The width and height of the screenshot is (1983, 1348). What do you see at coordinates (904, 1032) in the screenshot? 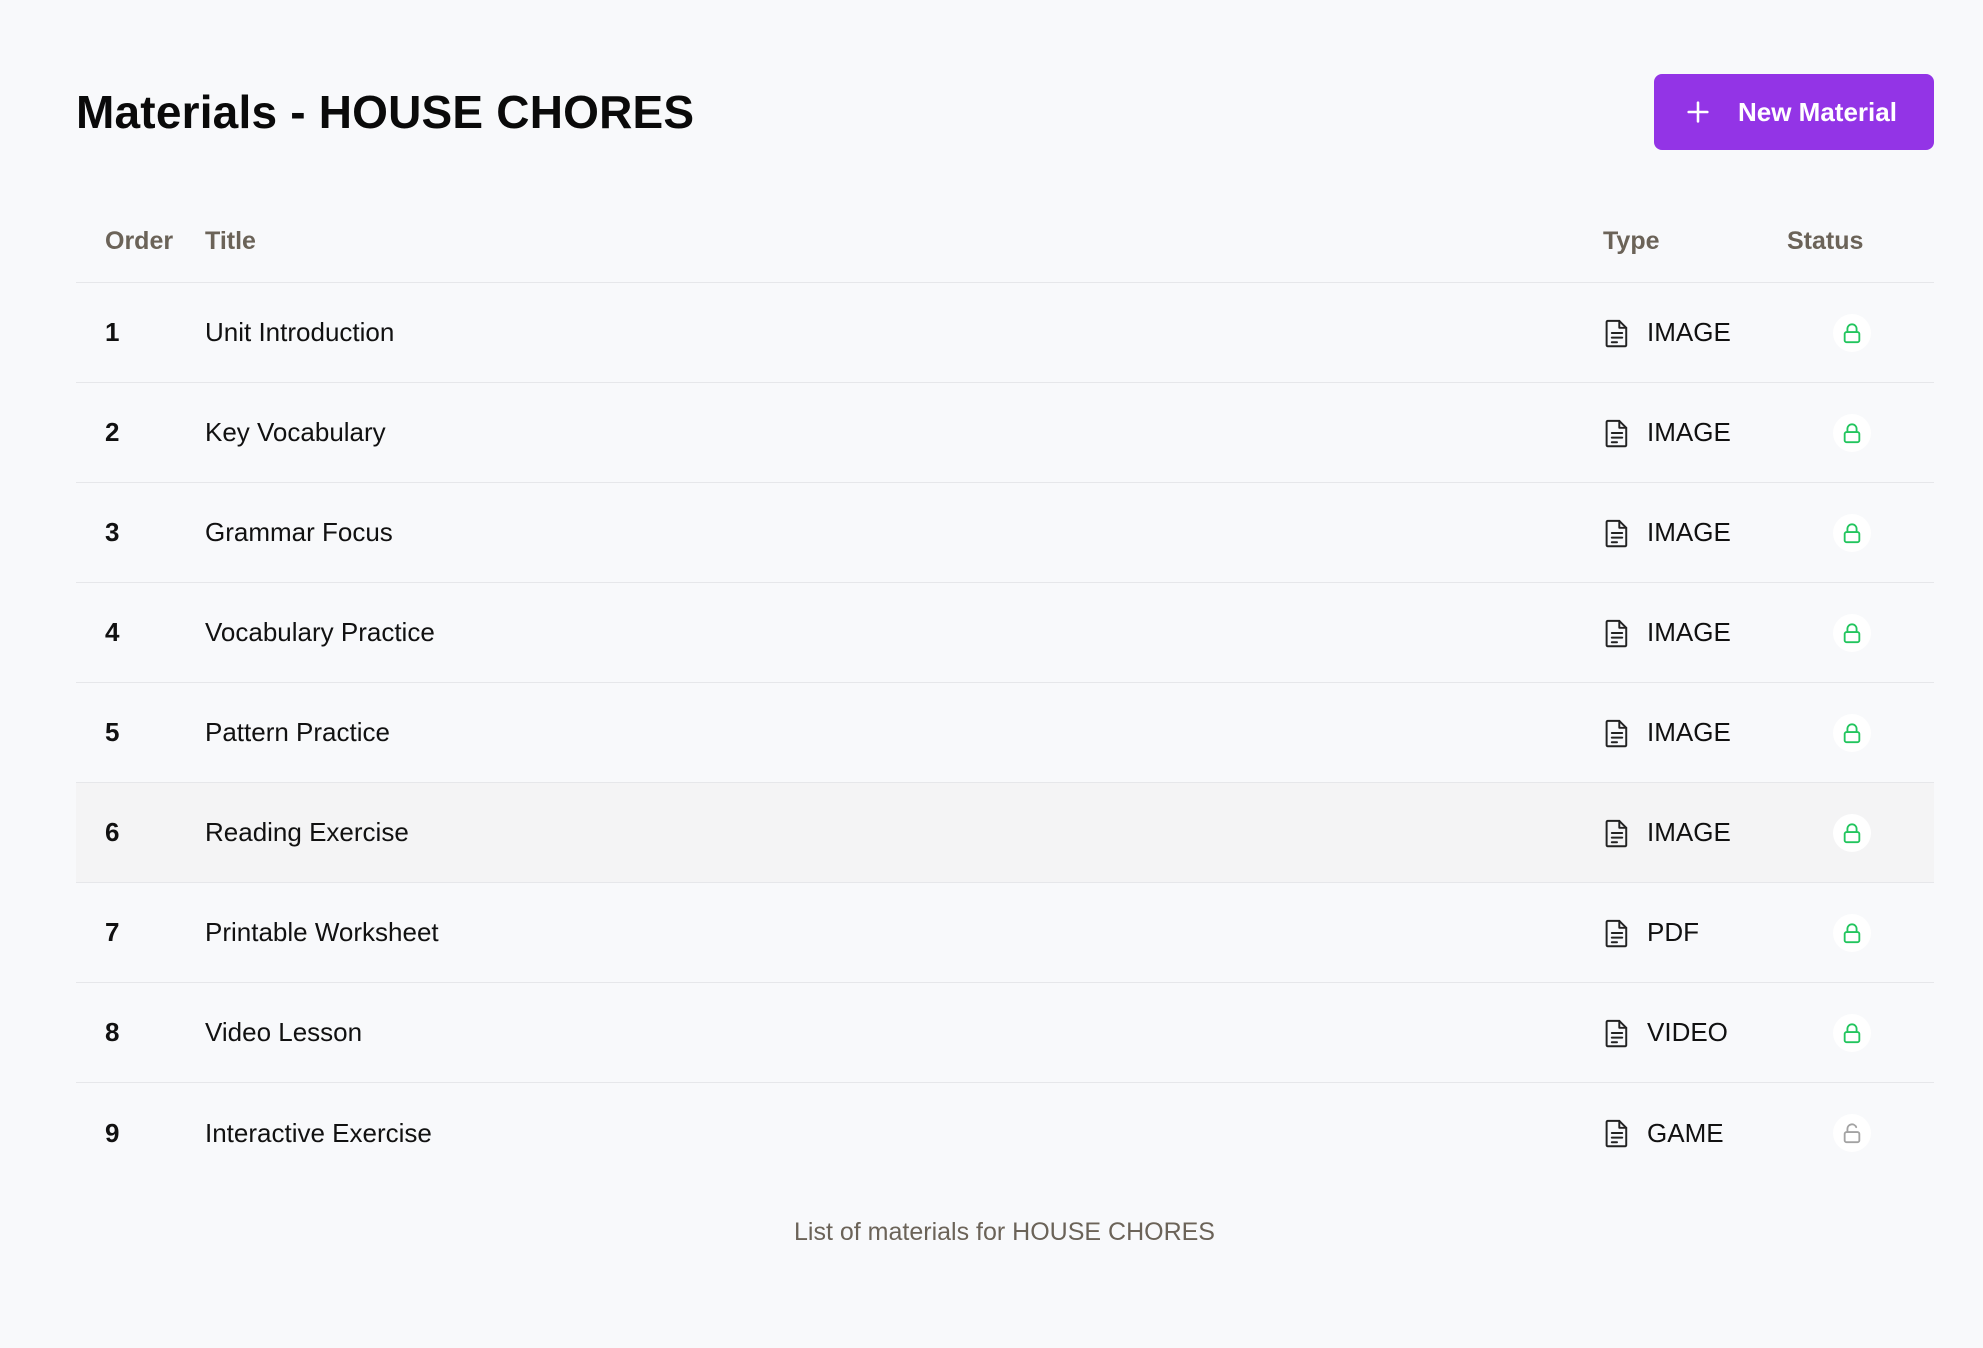
I see `row-title: Video Lesson` at bounding box center [904, 1032].